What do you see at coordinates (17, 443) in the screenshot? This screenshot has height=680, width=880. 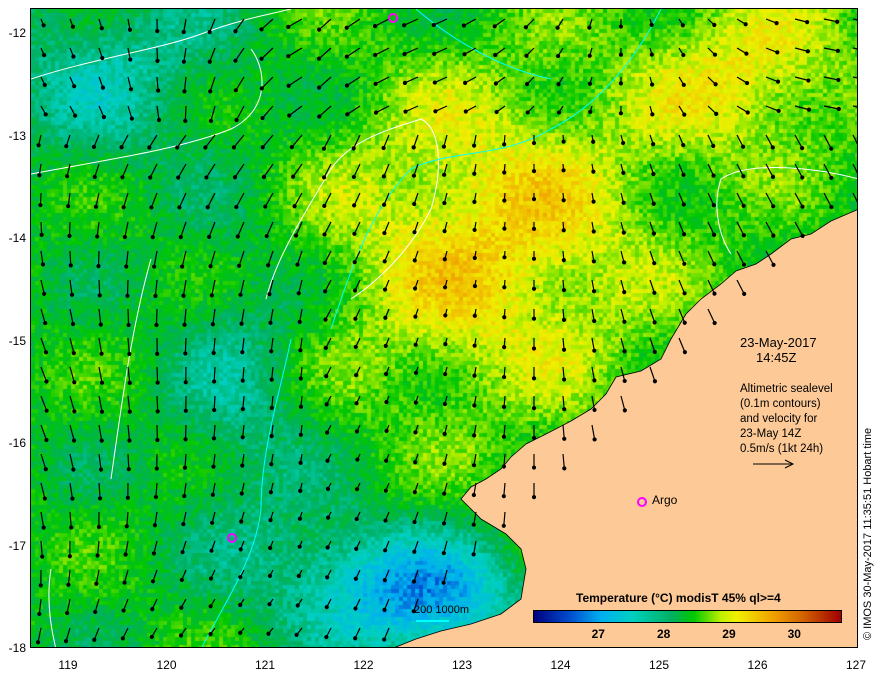 I see `lat-tick-label: -16` at bounding box center [17, 443].